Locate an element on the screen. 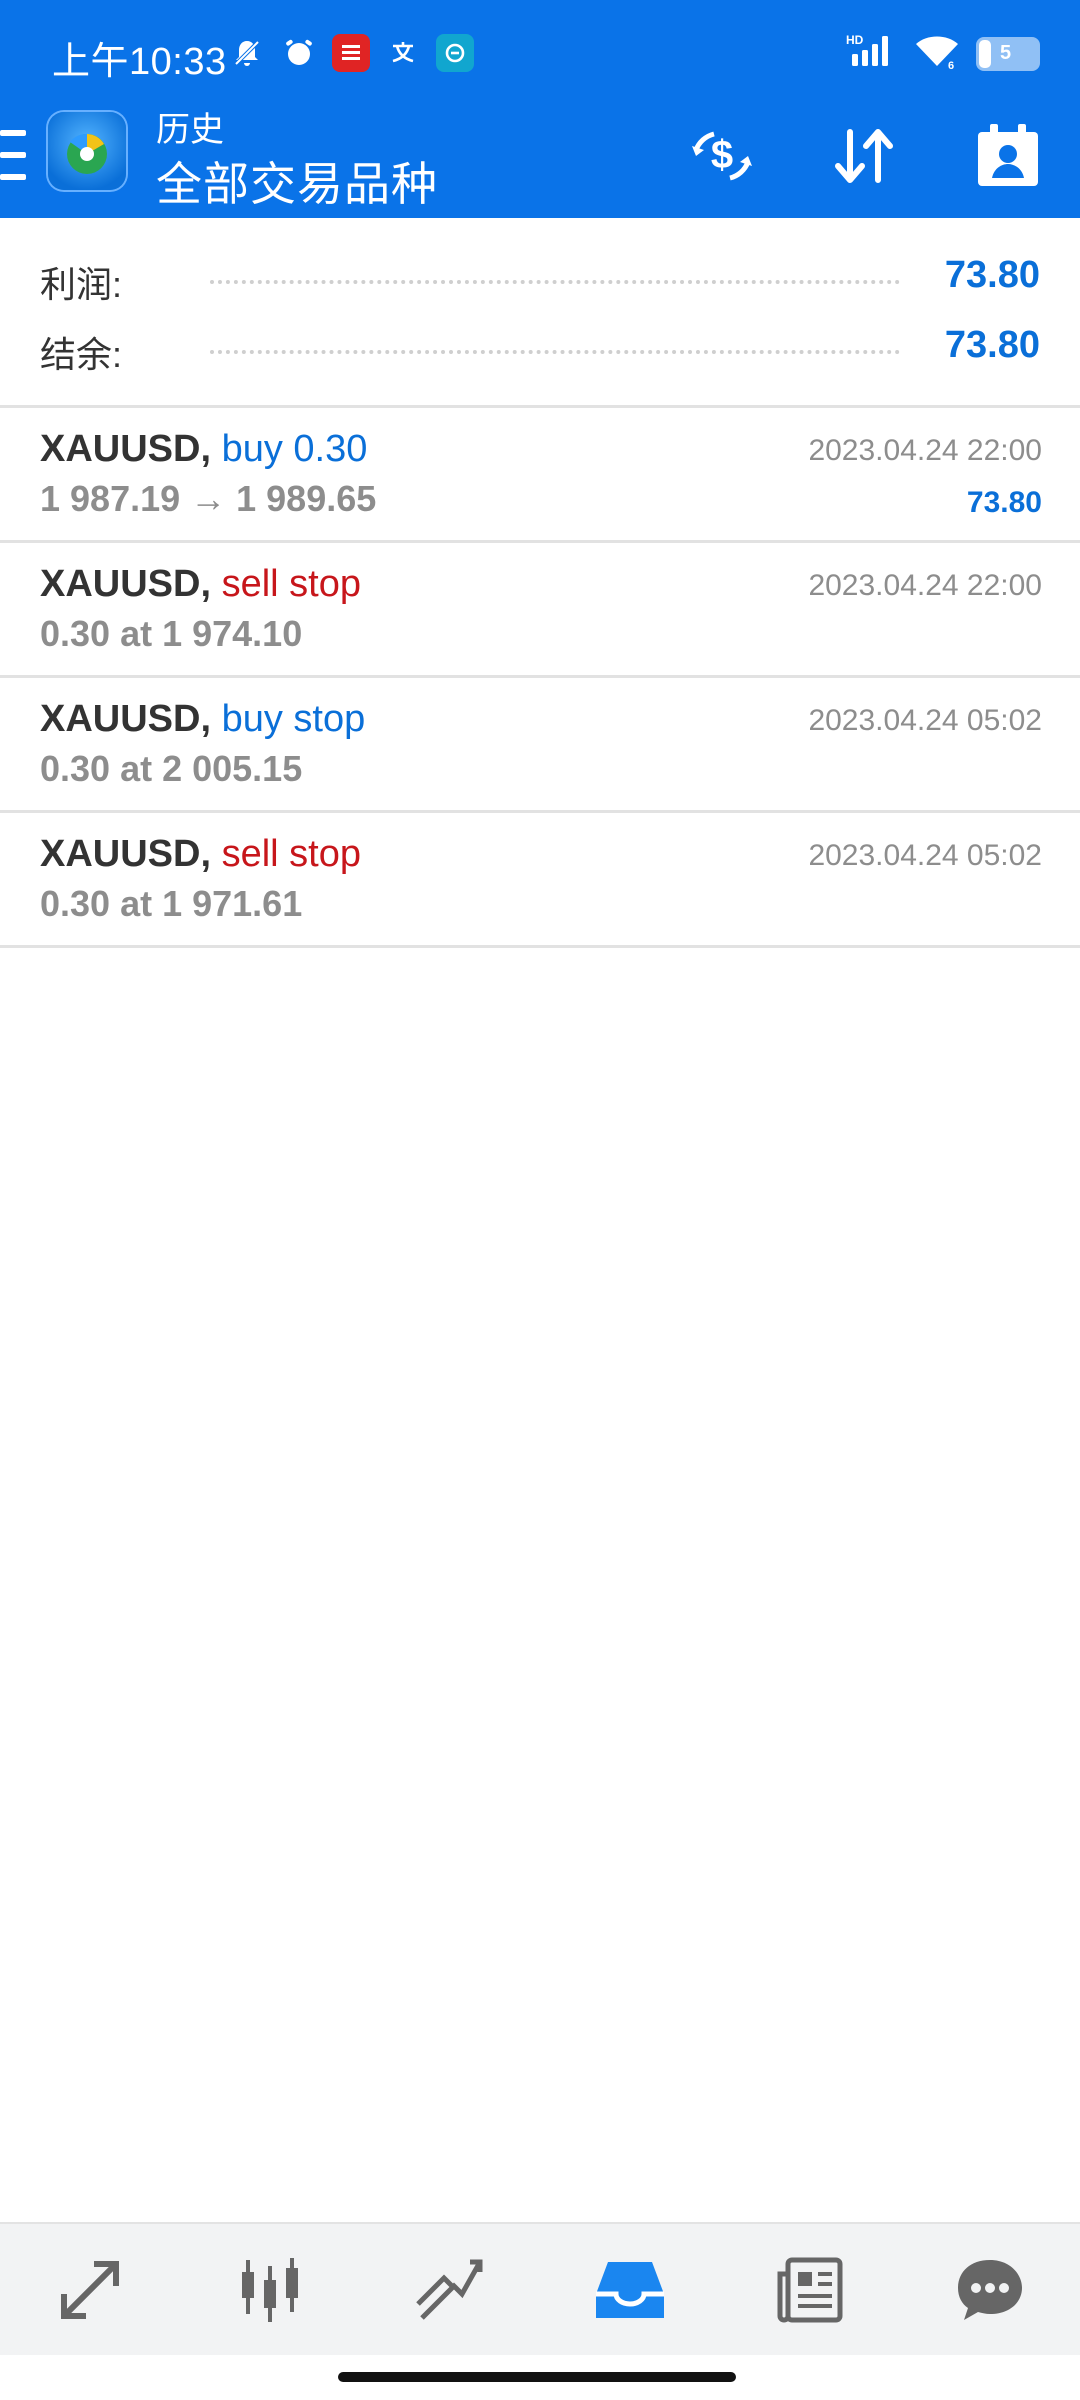 Image resolution: width=1080 pixels, height=2400 pixels. nav-chart is located at coordinates (270, 2289).